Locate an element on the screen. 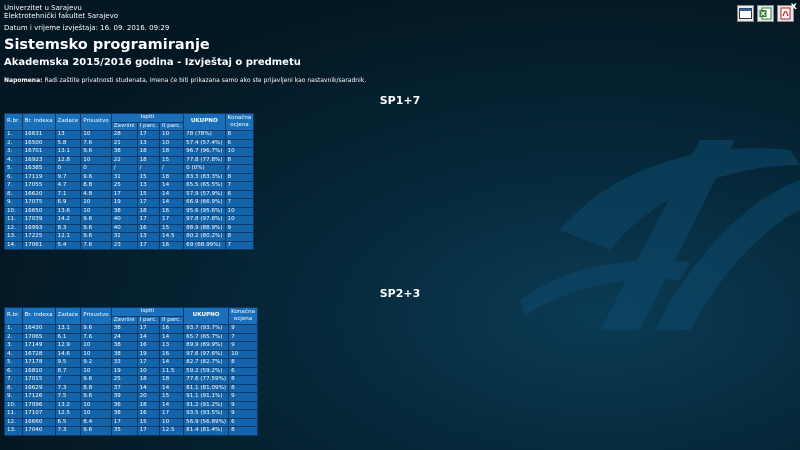 Image resolution: width=800 pixels, height=450 pixels. cell-index: 16631 is located at coordinates (38, 135).